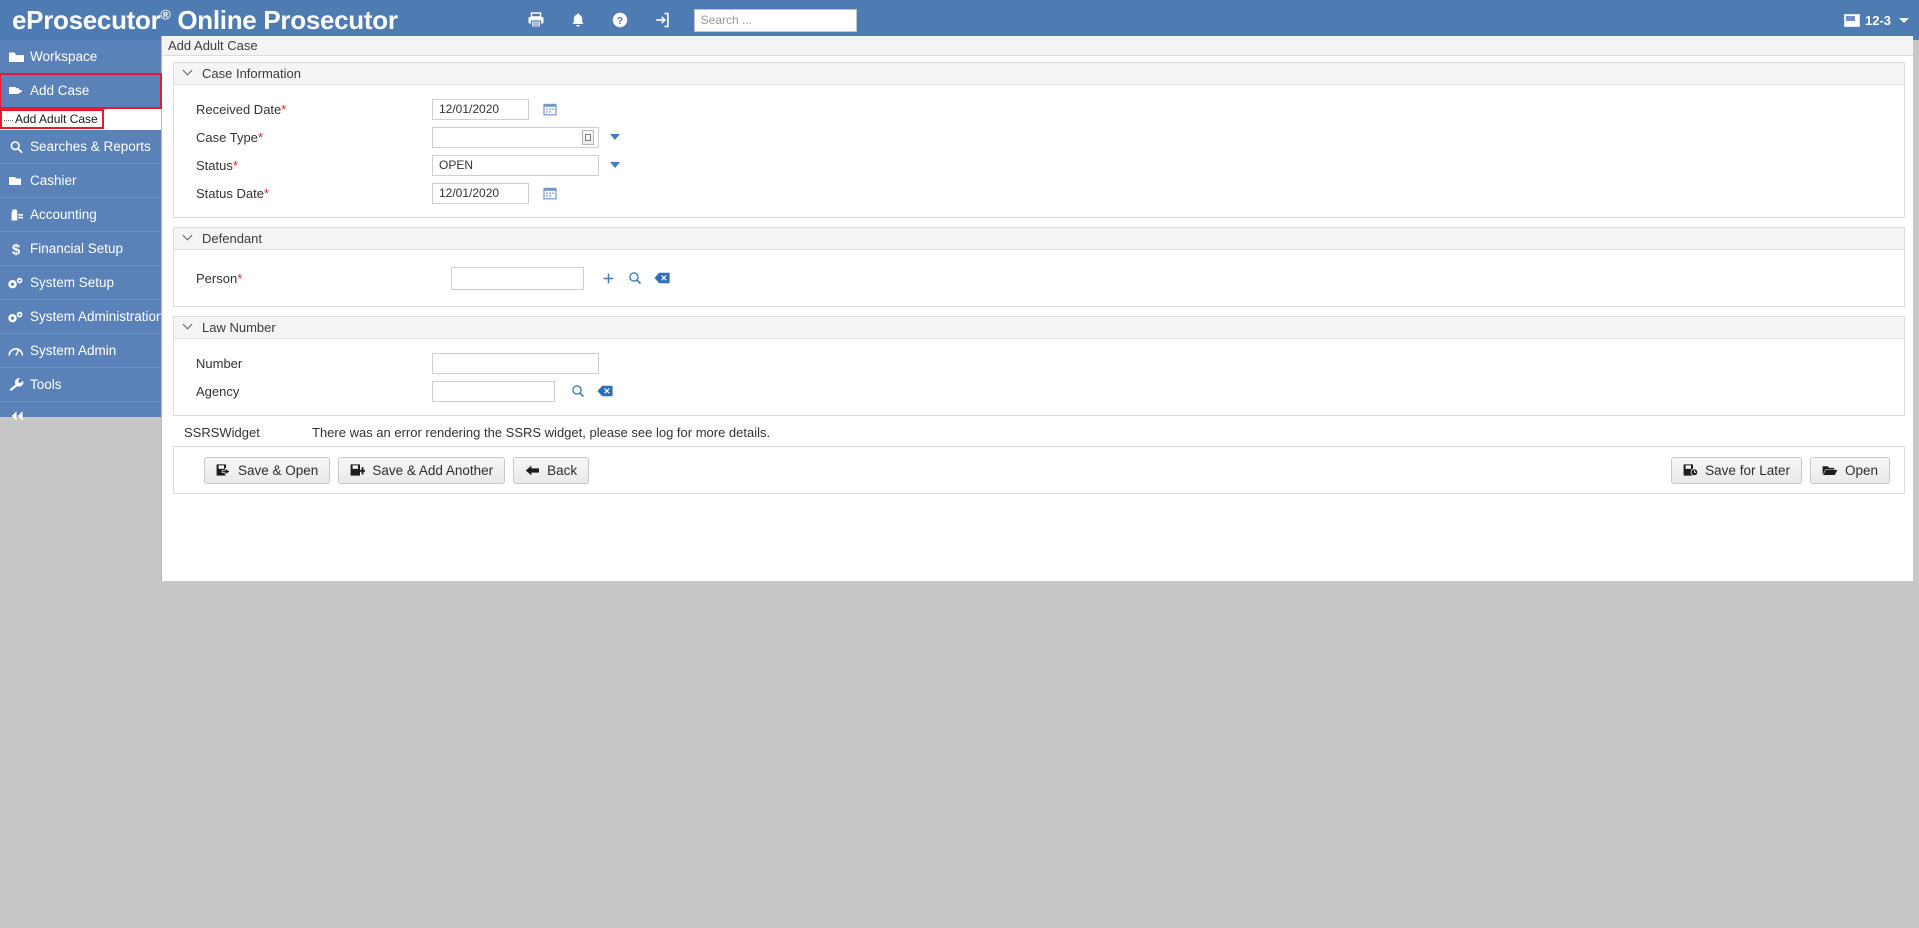 This screenshot has width=1919, height=928. I want to click on sidebar-submenu-item-add-adult-case: Add Adult Case, so click(52, 119).